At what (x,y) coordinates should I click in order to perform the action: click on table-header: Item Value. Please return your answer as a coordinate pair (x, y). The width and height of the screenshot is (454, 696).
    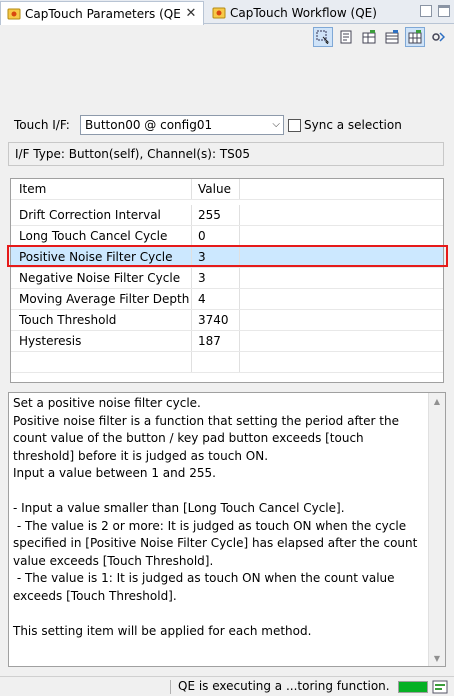
    Looking at the image, I should click on (227, 189).